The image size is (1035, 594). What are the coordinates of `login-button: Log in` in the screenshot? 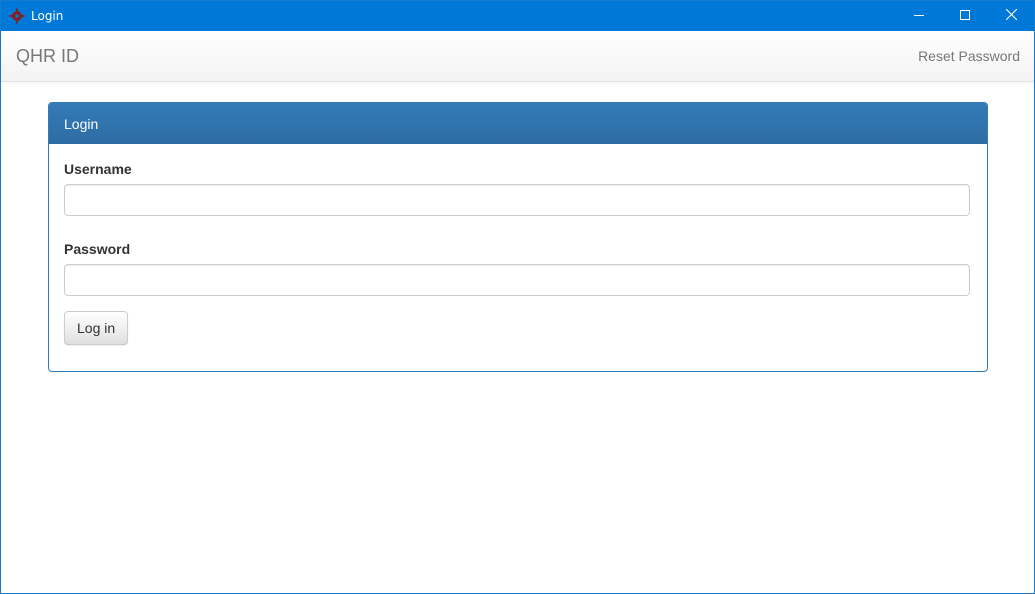 It's located at (96, 328).